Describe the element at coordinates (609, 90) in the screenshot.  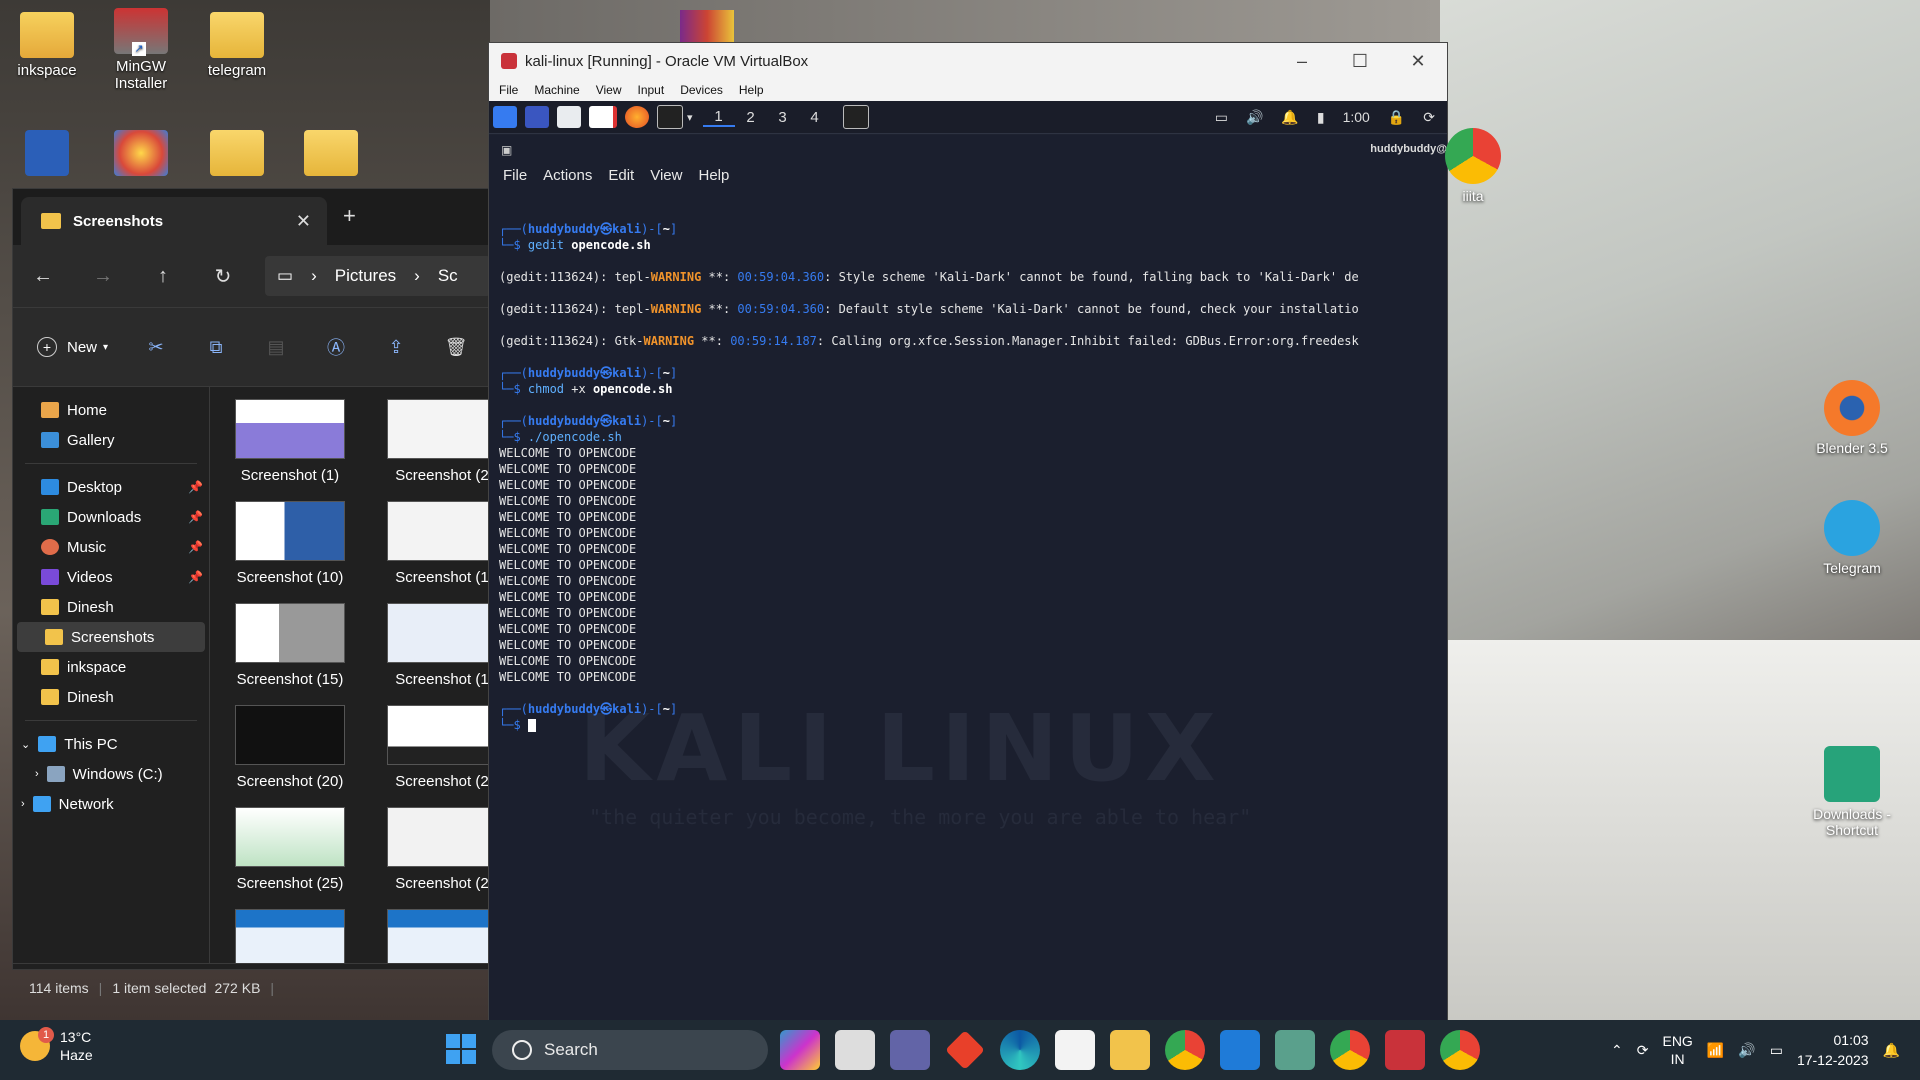
I see `menu-view: View` at that location.